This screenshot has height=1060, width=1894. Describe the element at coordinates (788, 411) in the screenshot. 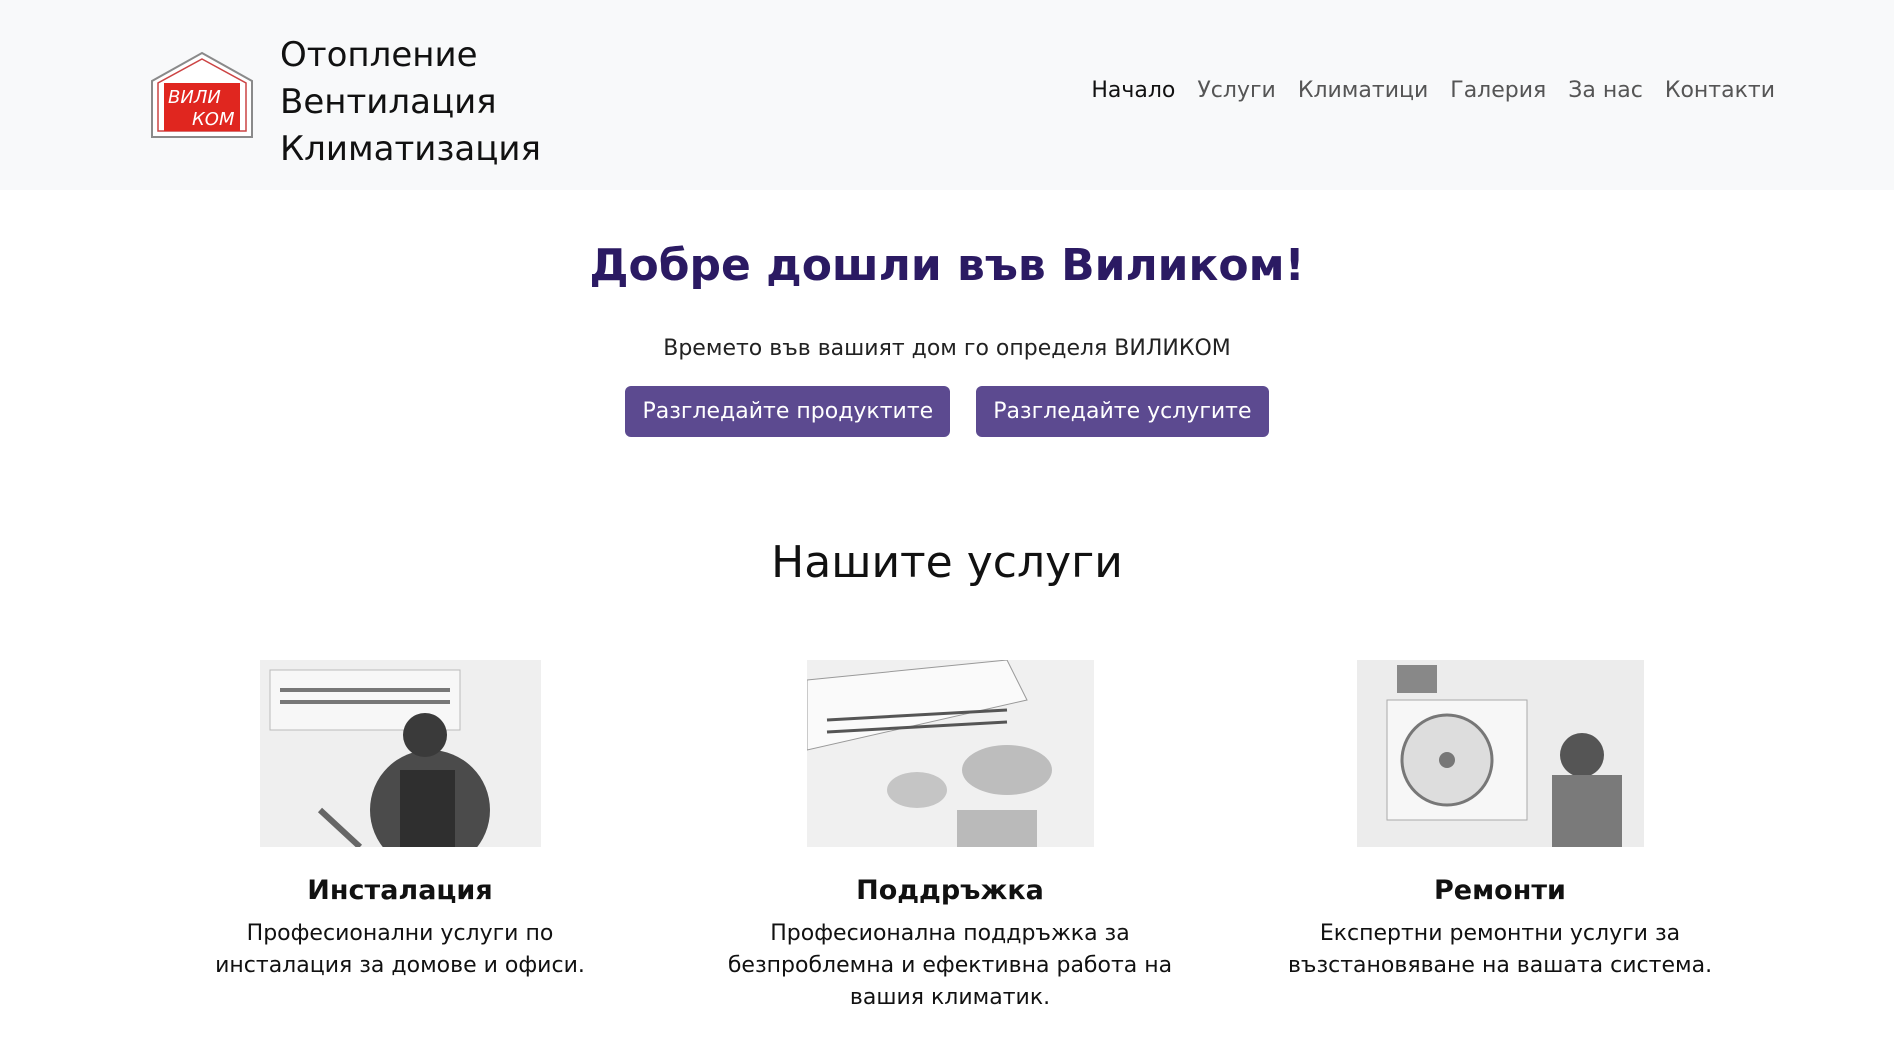

I see `view-products-button: Разгледайте продуктите` at that location.